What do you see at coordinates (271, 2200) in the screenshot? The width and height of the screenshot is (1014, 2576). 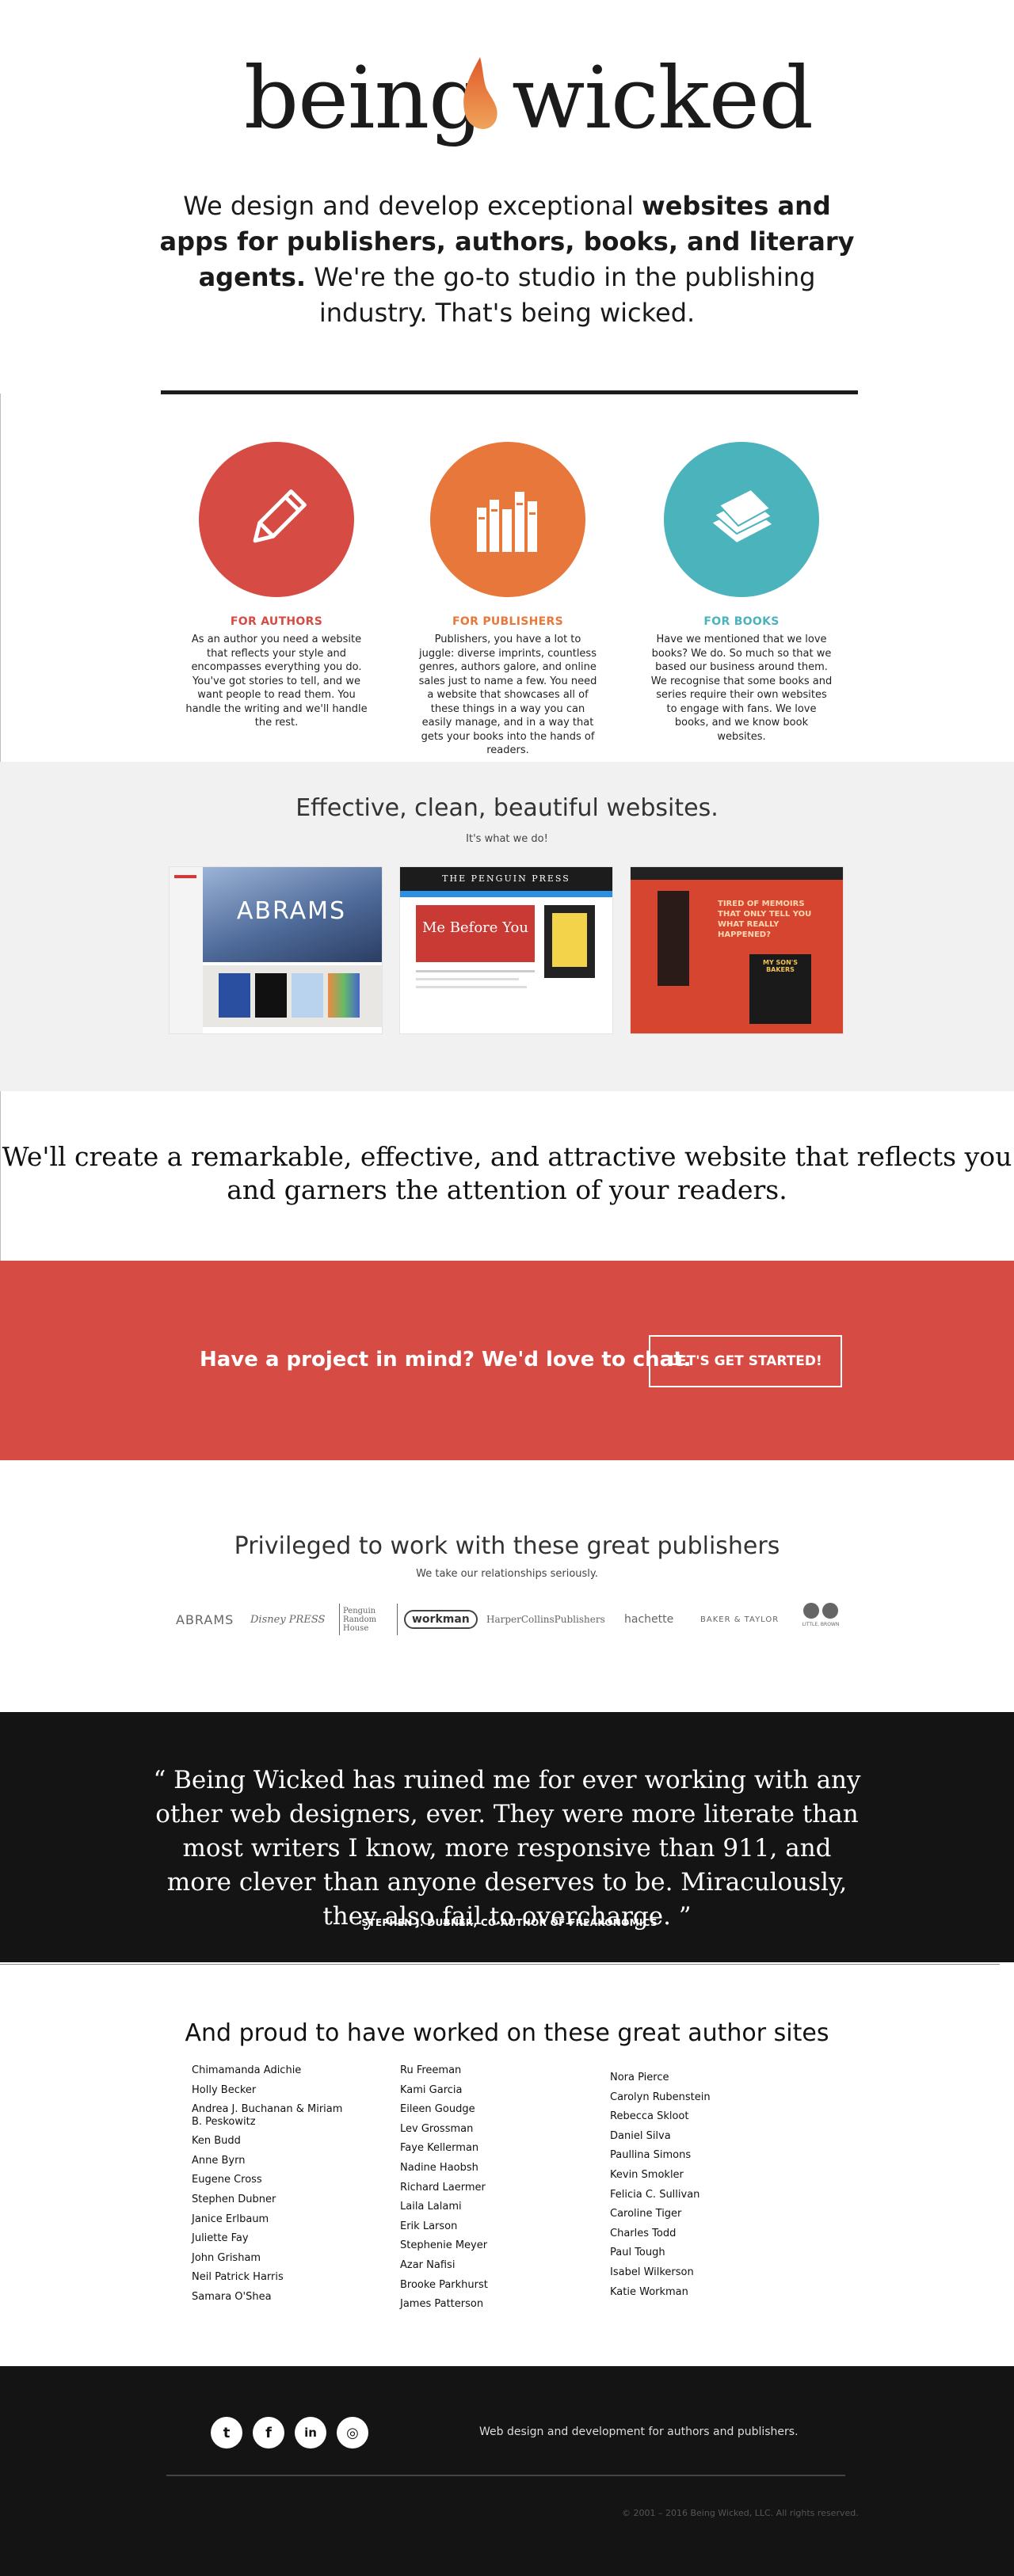 I see `author-link: Stephen Dubner` at bounding box center [271, 2200].